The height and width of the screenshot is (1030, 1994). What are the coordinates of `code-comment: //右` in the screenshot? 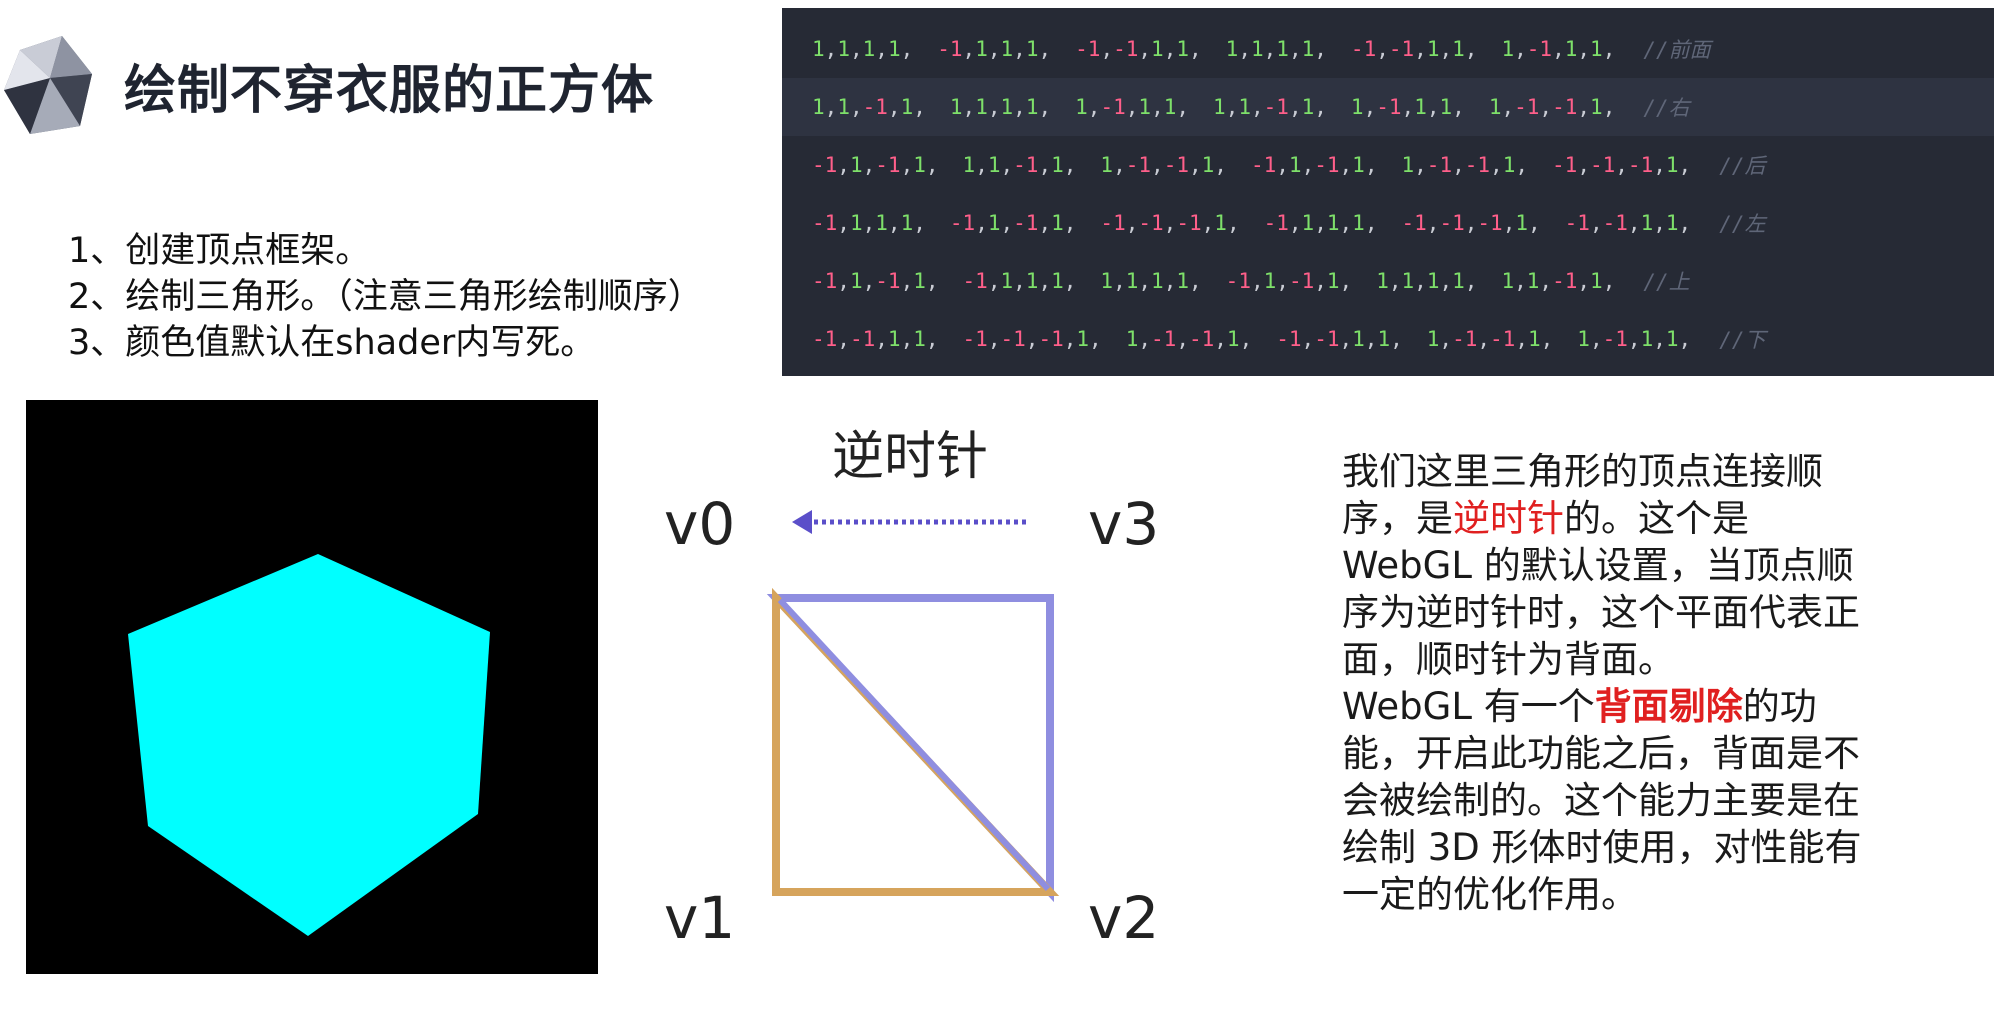 It's located at (1666, 108).